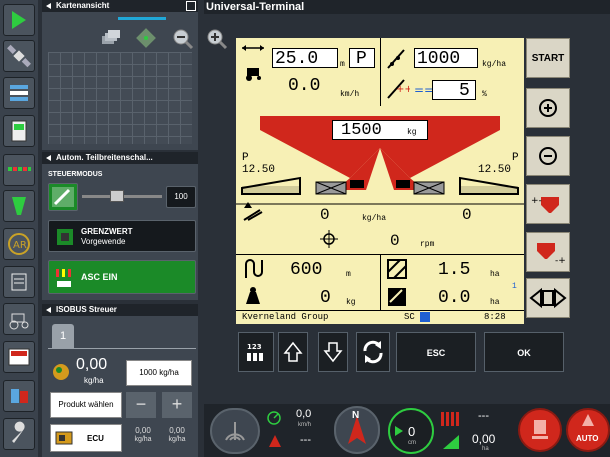 This screenshot has height=457, width=610. Describe the element at coordinates (120, 98) in the screenshot. I see `map-canvas` at that location.